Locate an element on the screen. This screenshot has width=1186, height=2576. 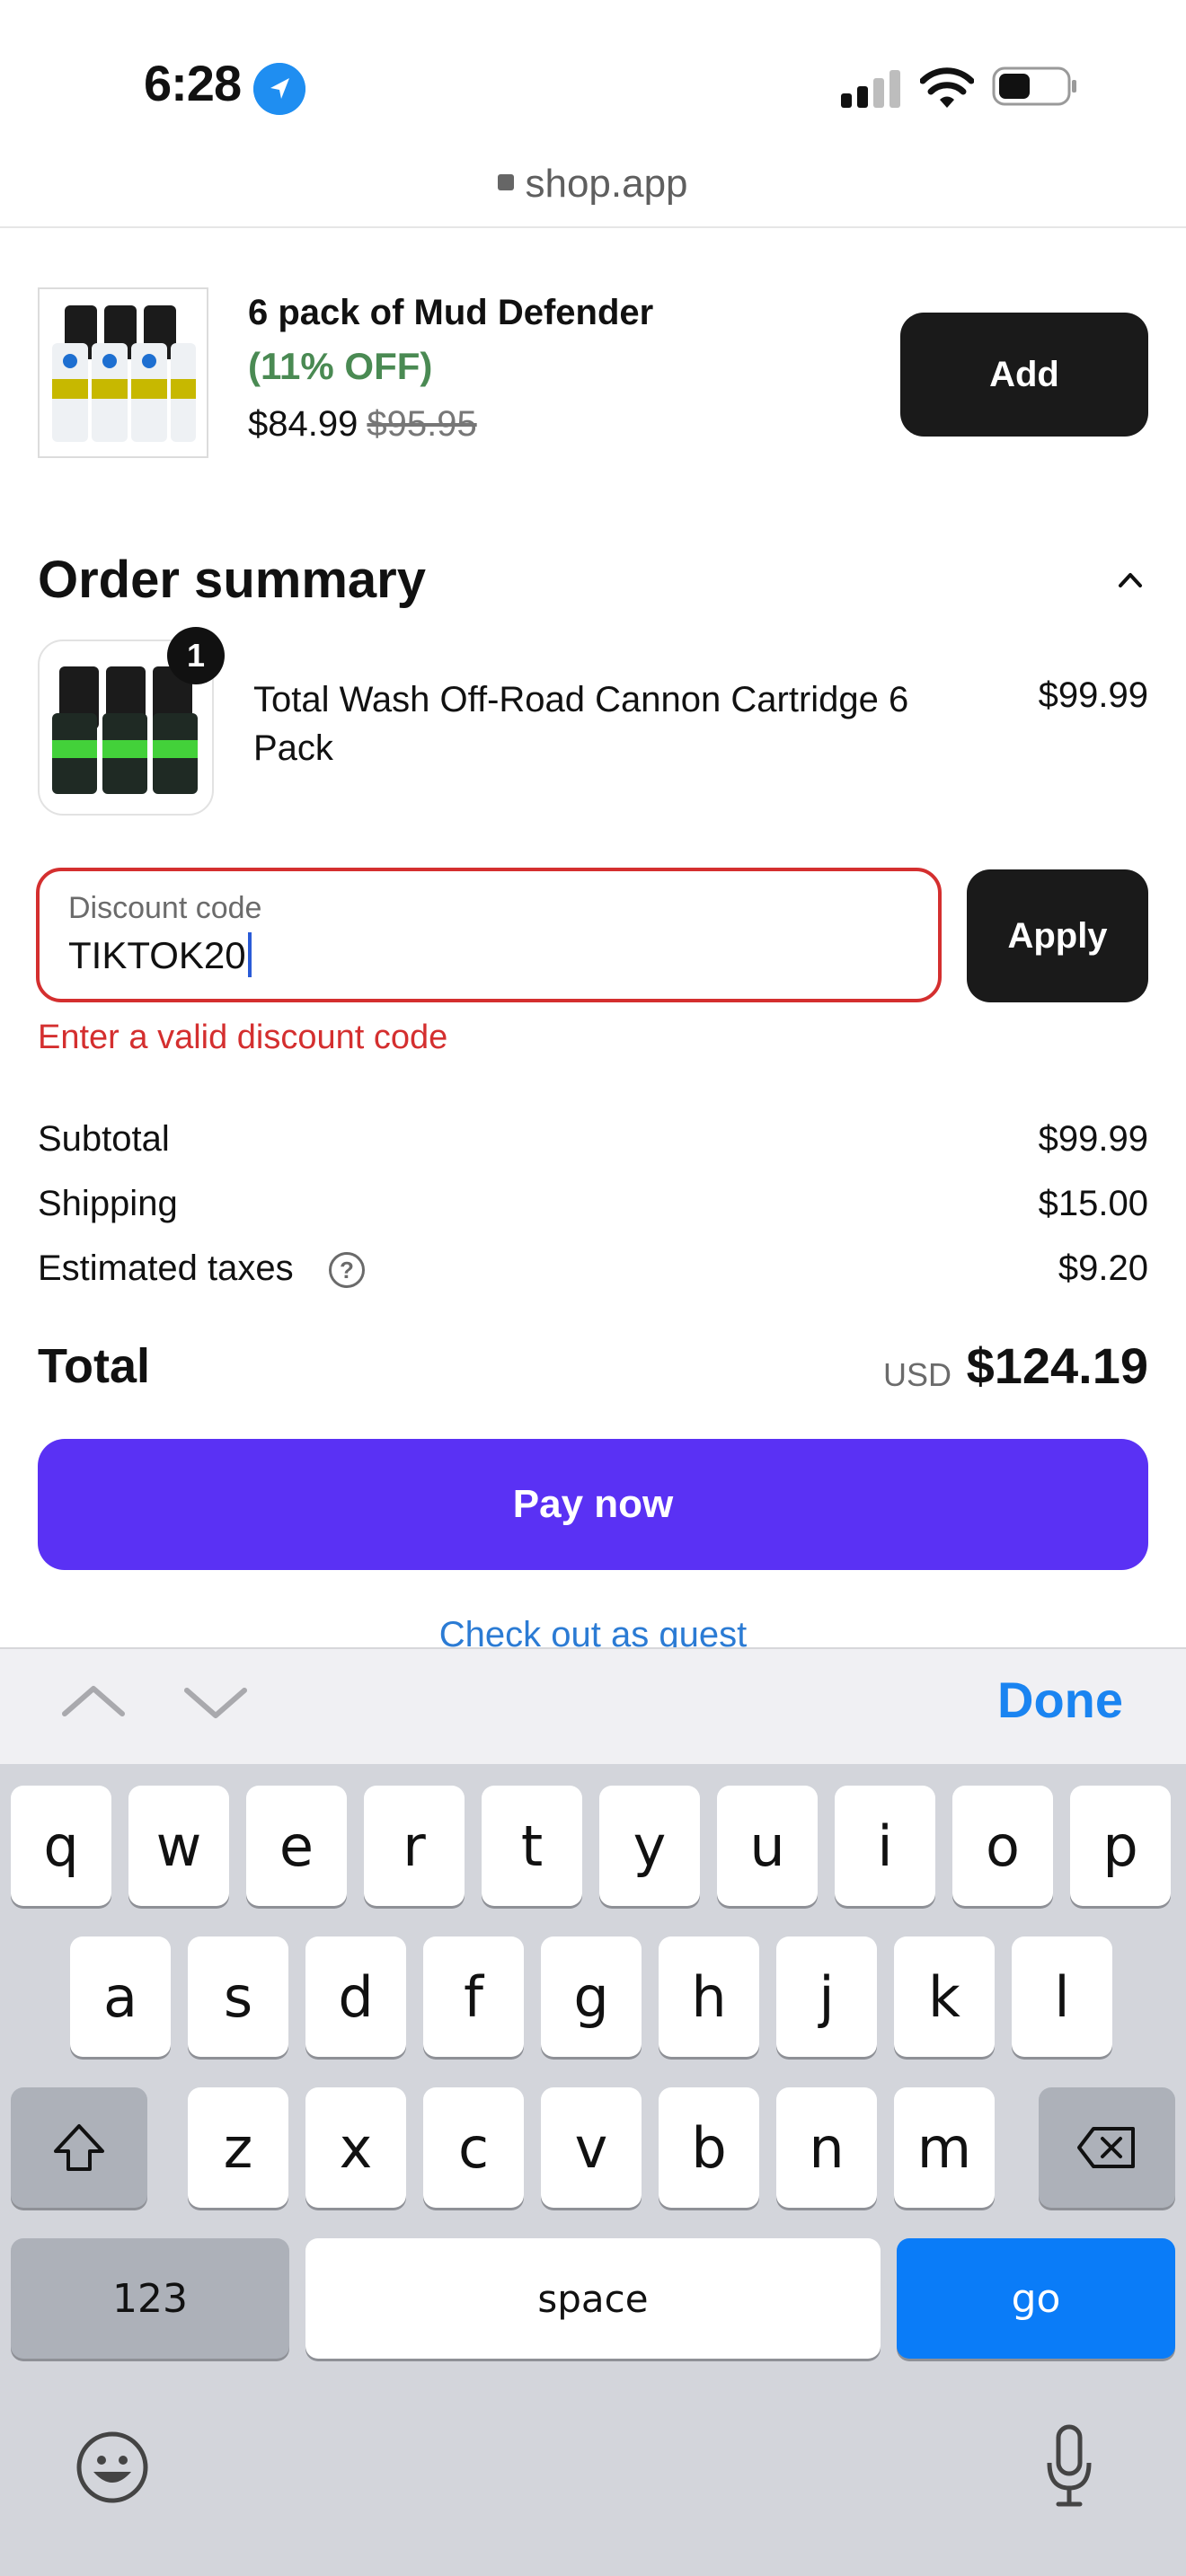
key-q: q is located at coordinates (61, 1846).